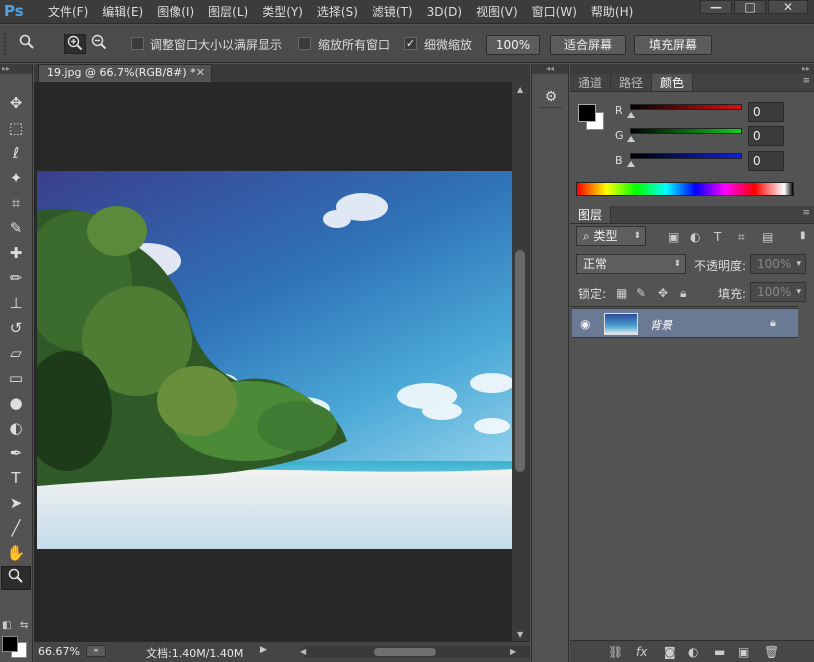 The height and width of the screenshot is (662, 814). I want to click on color-spectrum-ramp, so click(685, 189).